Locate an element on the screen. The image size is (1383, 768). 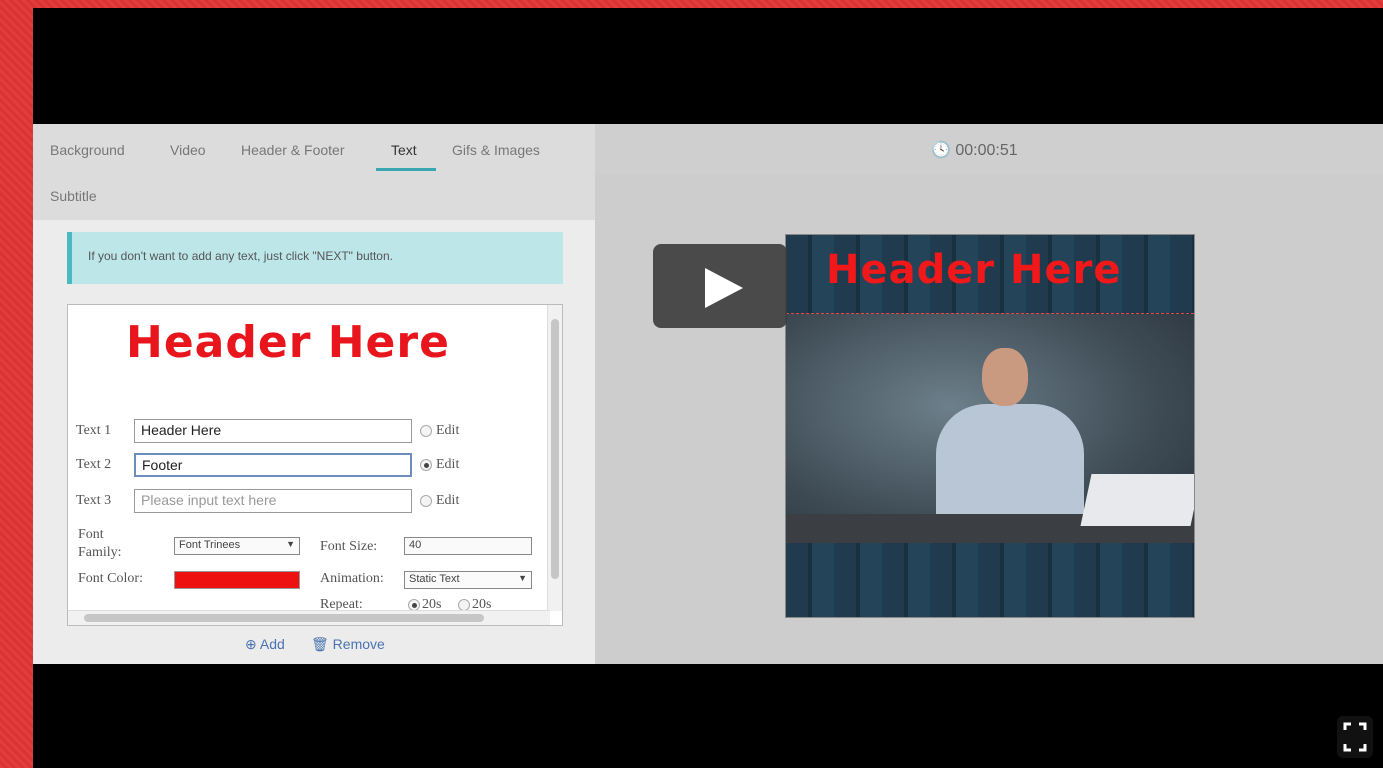
vertical-scrollbar is located at coordinates (554, 458).